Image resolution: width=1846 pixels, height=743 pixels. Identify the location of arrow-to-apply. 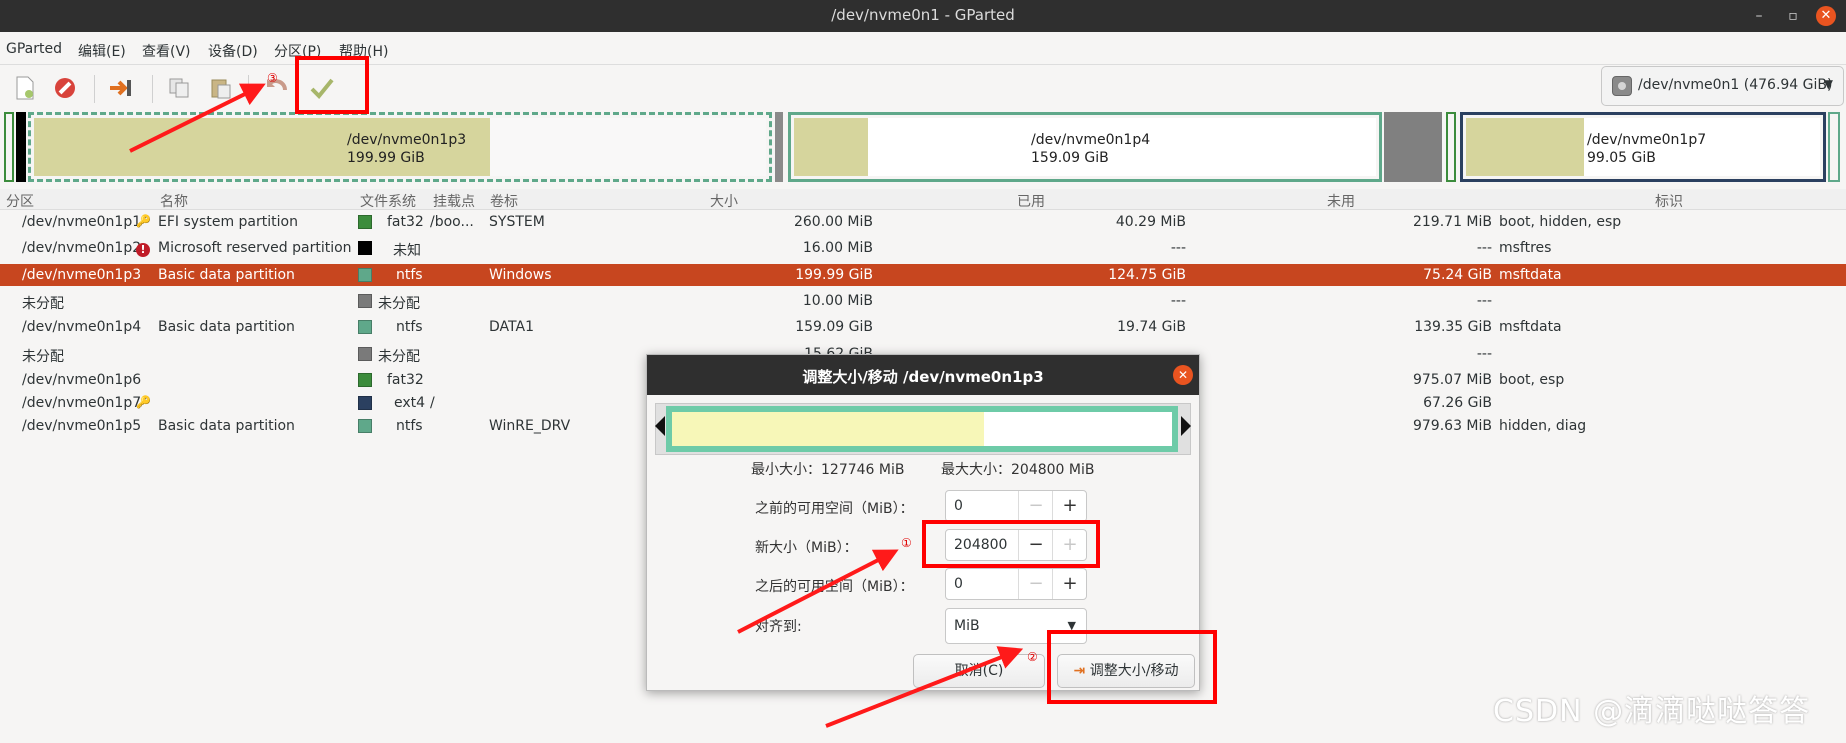
(197, 118).